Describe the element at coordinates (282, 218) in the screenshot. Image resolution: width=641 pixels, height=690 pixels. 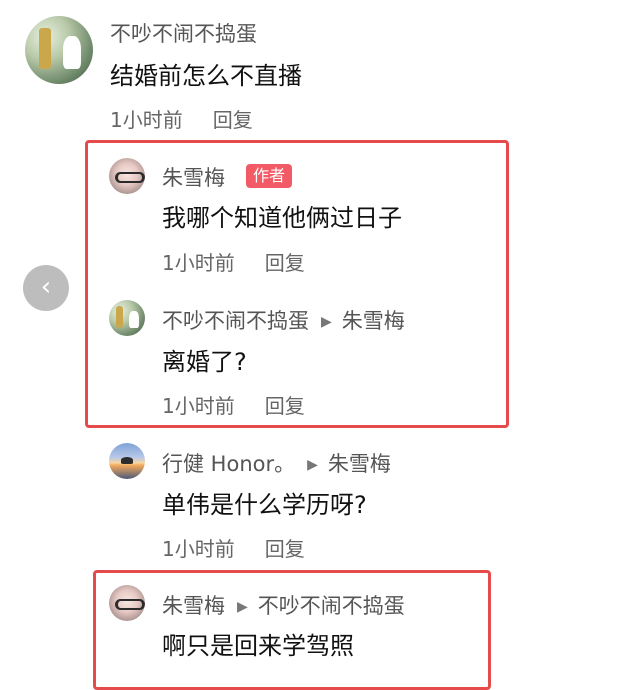
I see `reply-text: 我哪个知道他俩过日子` at that location.